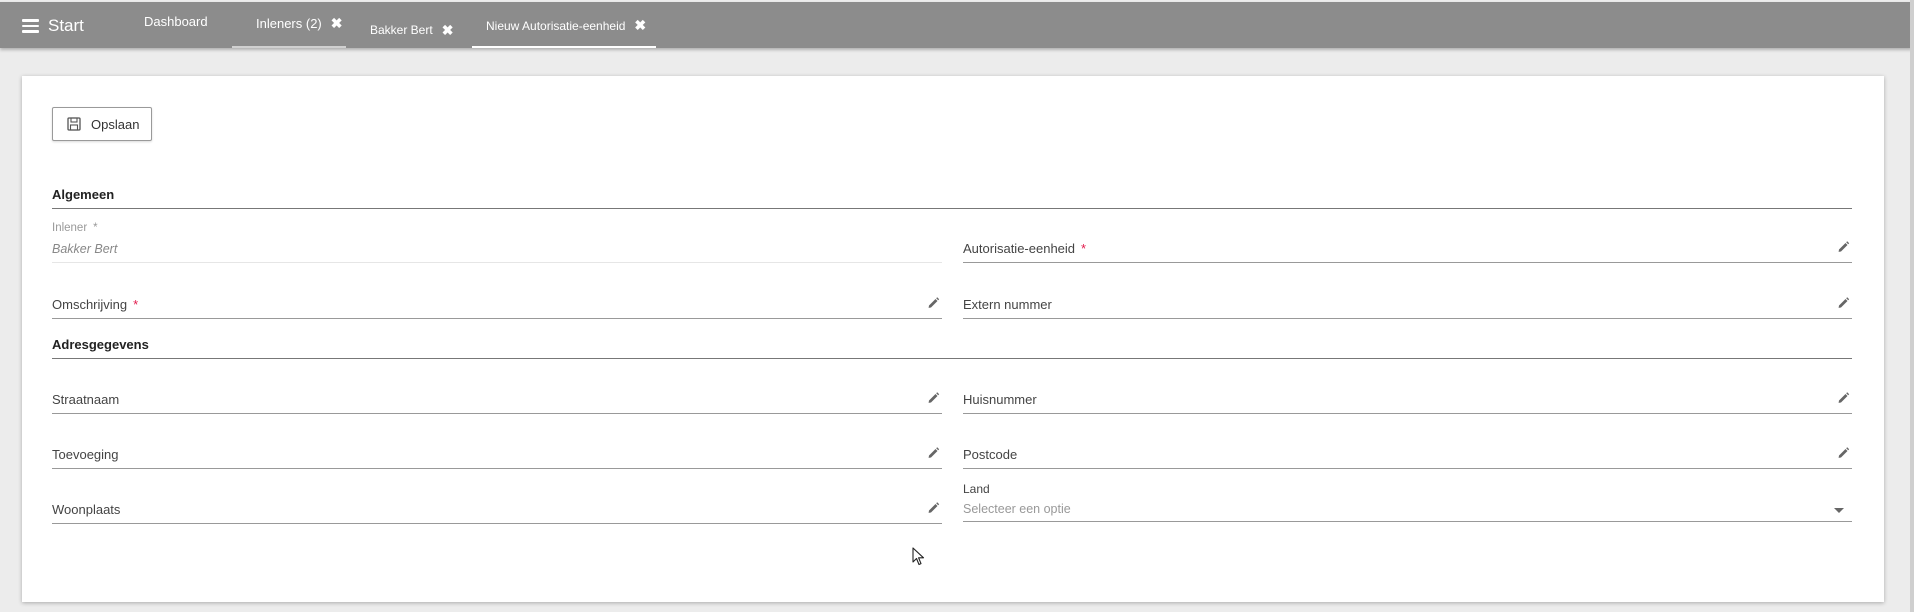 This screenshot has height=612, width=1914. What do you see at coordinates (86, 509) in the screenshot?
I see `woonplaats-label: Woonplaats` at bounding box center [86, 509].